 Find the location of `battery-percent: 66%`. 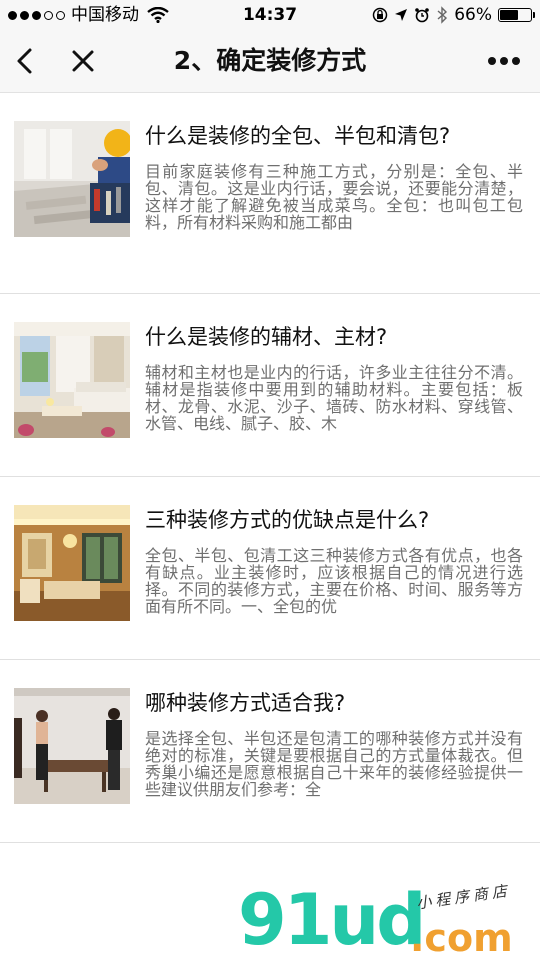

battery-percent: 66% is located at coordinates (473, 15).